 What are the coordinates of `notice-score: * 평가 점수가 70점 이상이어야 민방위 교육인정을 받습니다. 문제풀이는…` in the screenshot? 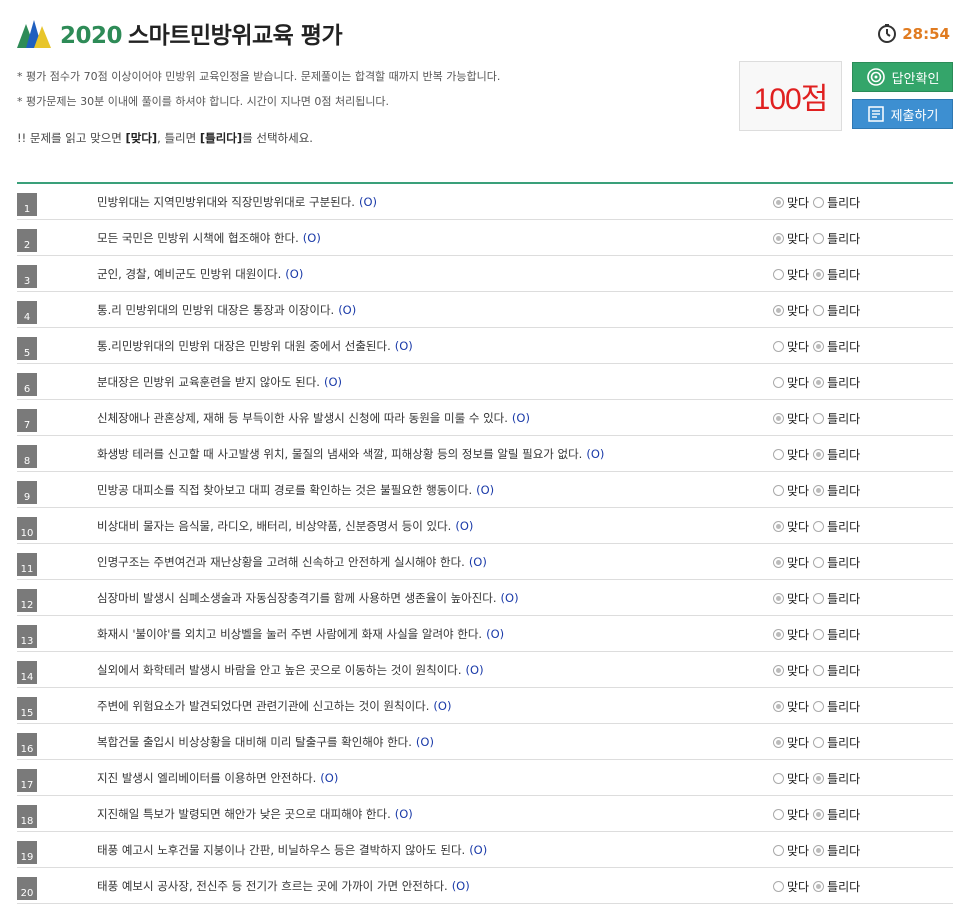 It's located at (259, 76).